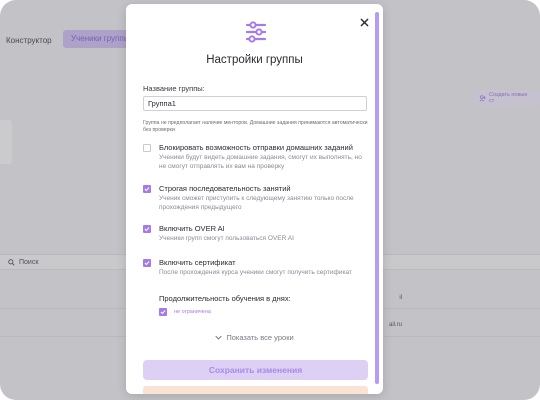  I want to click on close-button, so click(364, 22).